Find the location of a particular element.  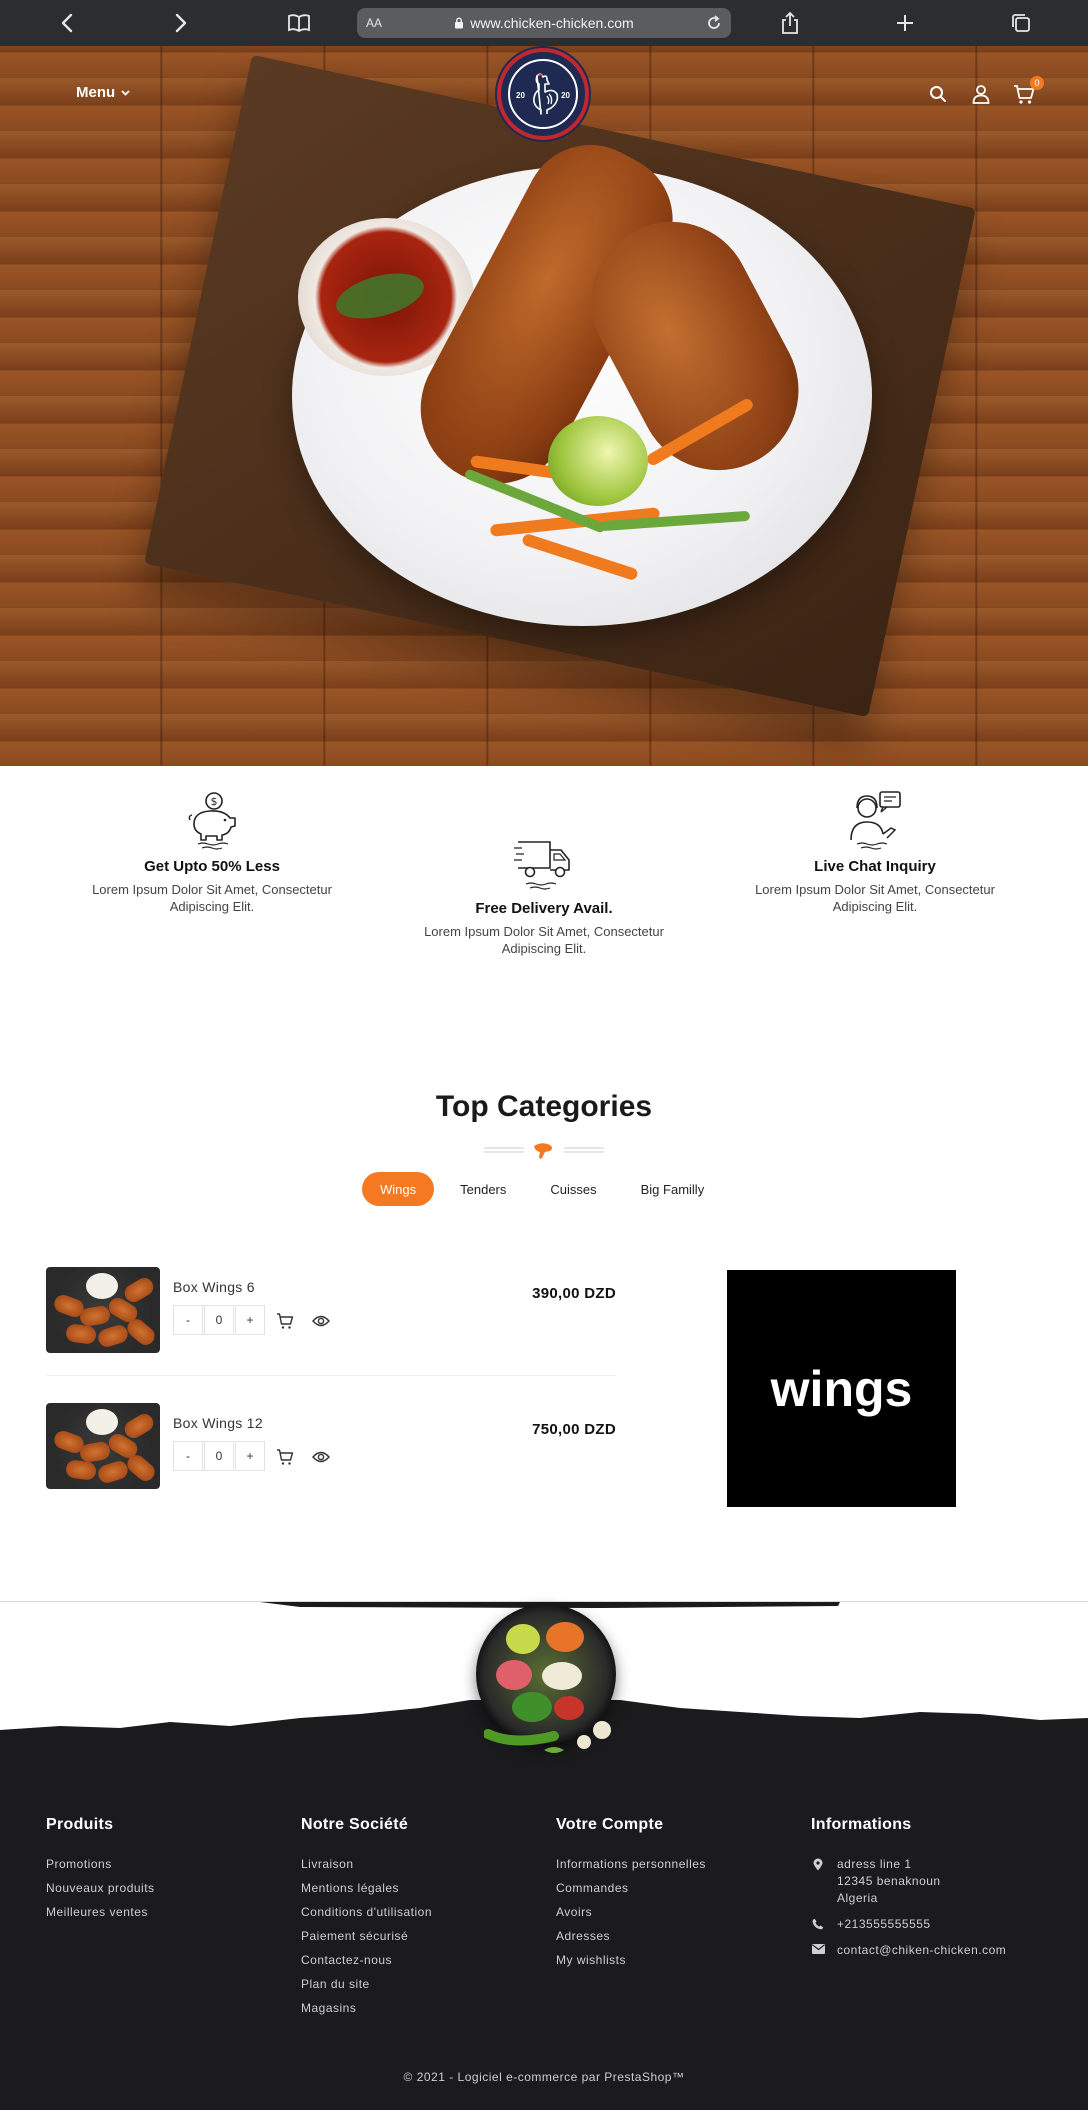

browser-toolbar: AA www.chicken-chicken.com is located at coordinates (544, 23).